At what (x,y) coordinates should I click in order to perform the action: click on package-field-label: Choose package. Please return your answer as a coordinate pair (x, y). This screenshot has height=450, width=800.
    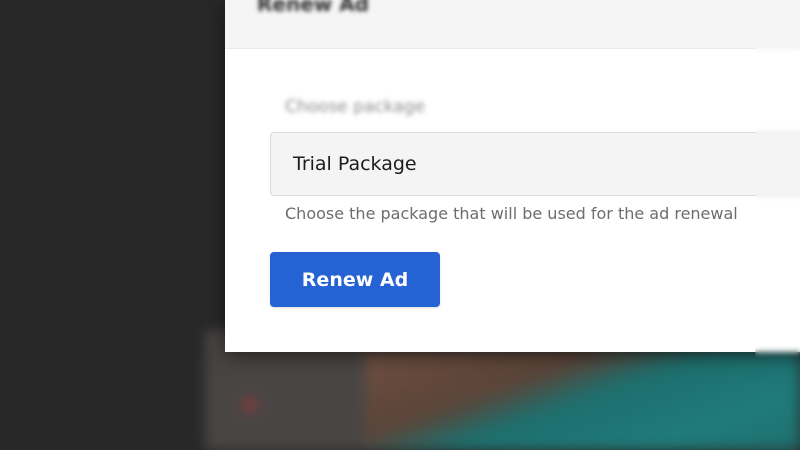
    Looking at the image, I should click on (355, 107).